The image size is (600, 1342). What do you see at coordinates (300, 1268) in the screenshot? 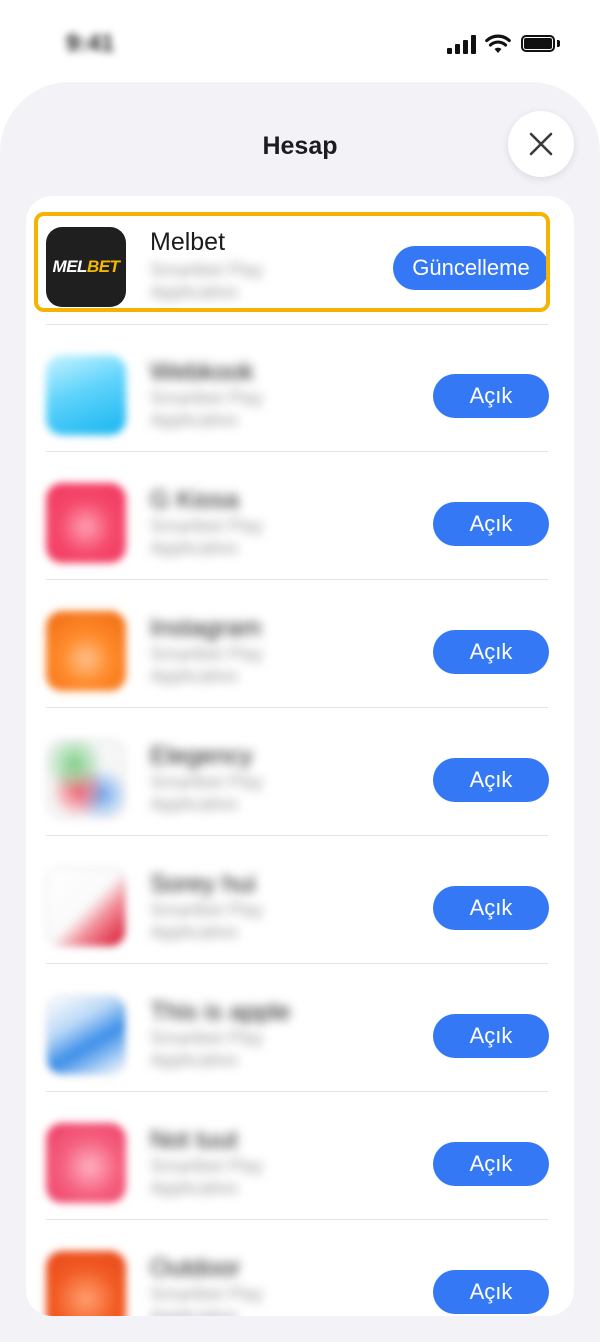
I see `list-item: Outdoor Smartbet Play Application Açık` at bounding box center [300, 1268].